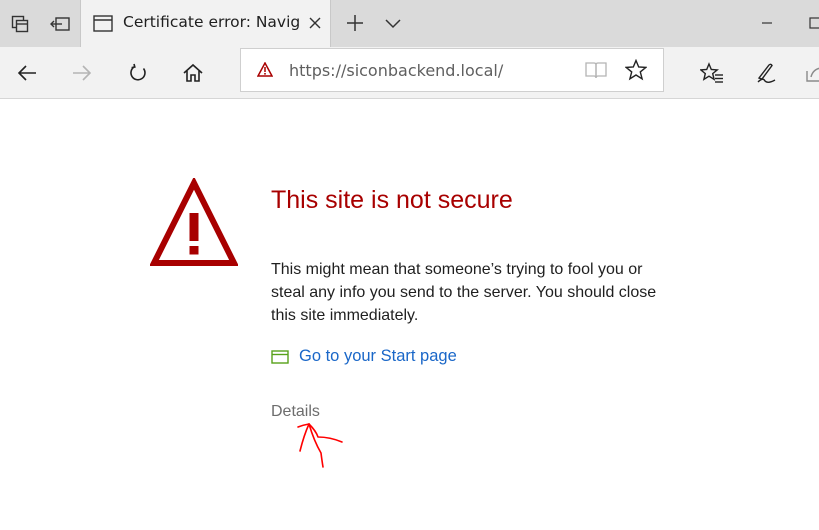 The height and width of the screenshot is (530, 819). I want to click on reading-view-icon, so click(596, 72).